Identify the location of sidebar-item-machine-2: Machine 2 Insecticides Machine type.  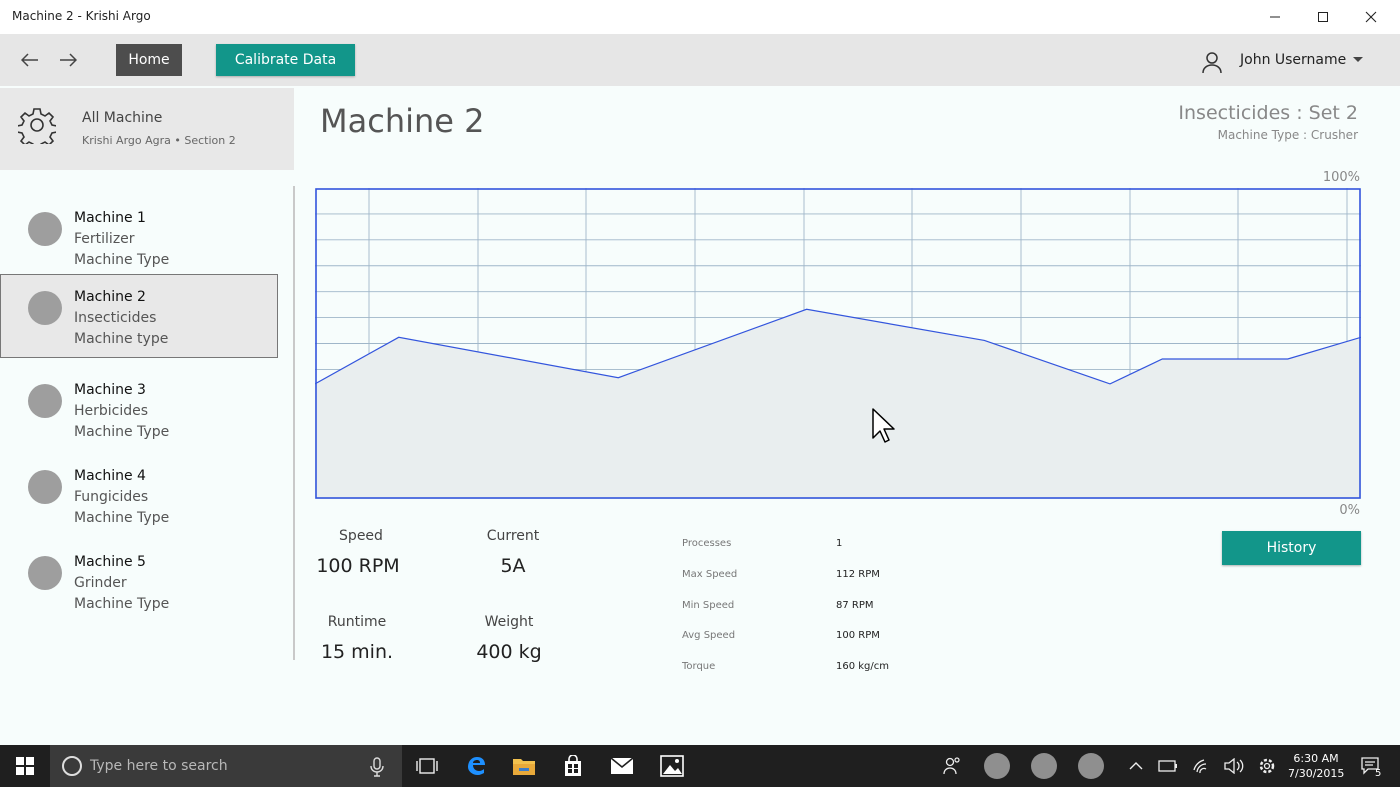
(139, 316).